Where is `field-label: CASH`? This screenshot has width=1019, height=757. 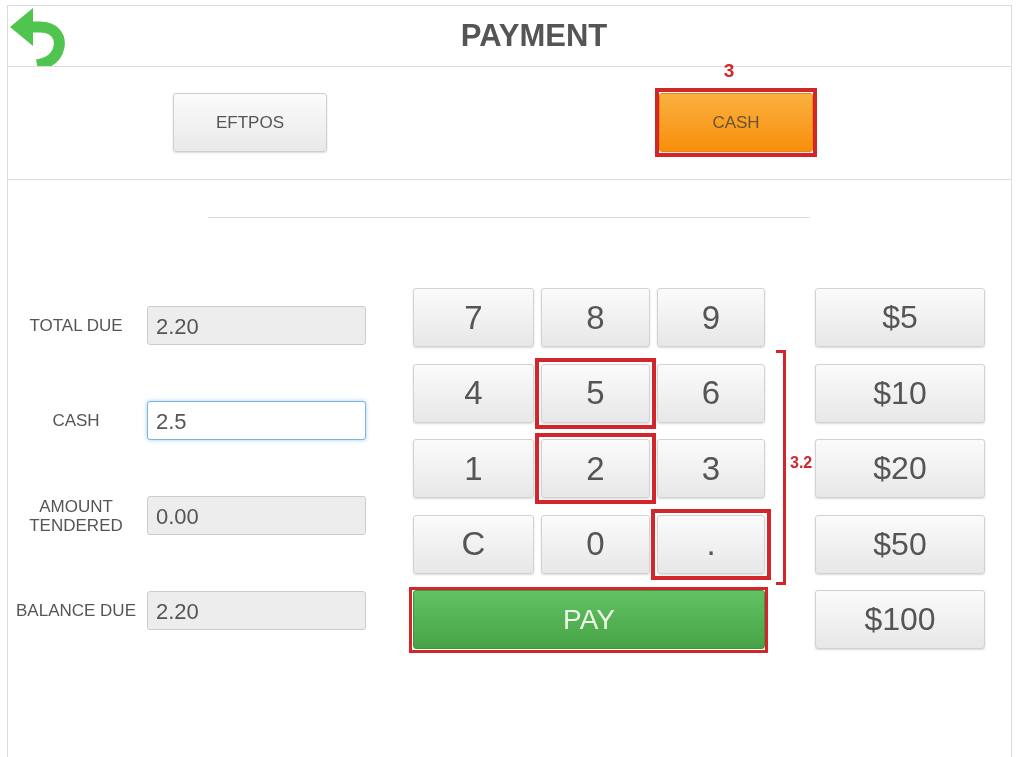
field-label: CASH is located at coordinates (76, 420).